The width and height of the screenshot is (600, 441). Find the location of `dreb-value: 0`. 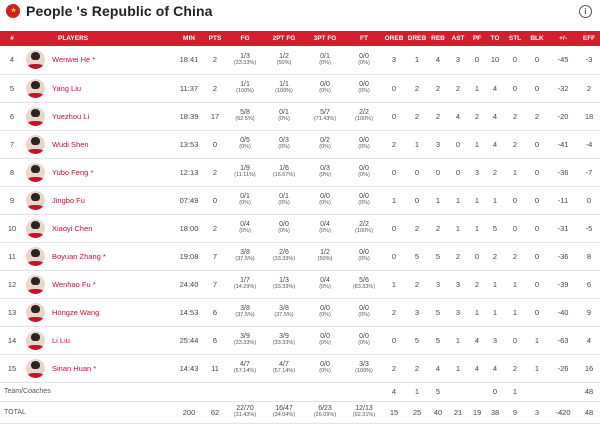

dreb-value: 0 is located at coordinates (417, 200).